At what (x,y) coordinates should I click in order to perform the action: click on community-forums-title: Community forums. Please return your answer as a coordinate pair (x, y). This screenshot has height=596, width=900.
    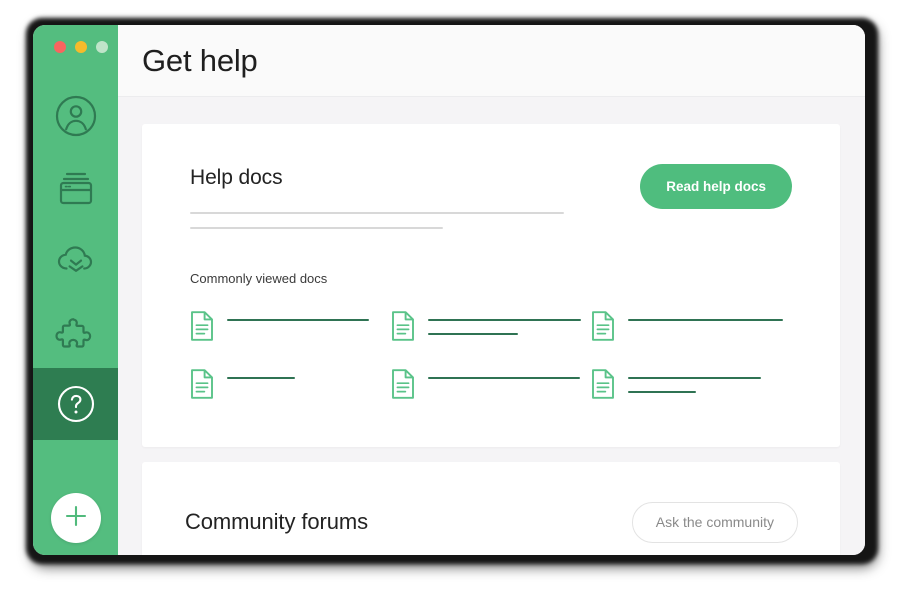
    Looking at the image, I should click on (276, 521).